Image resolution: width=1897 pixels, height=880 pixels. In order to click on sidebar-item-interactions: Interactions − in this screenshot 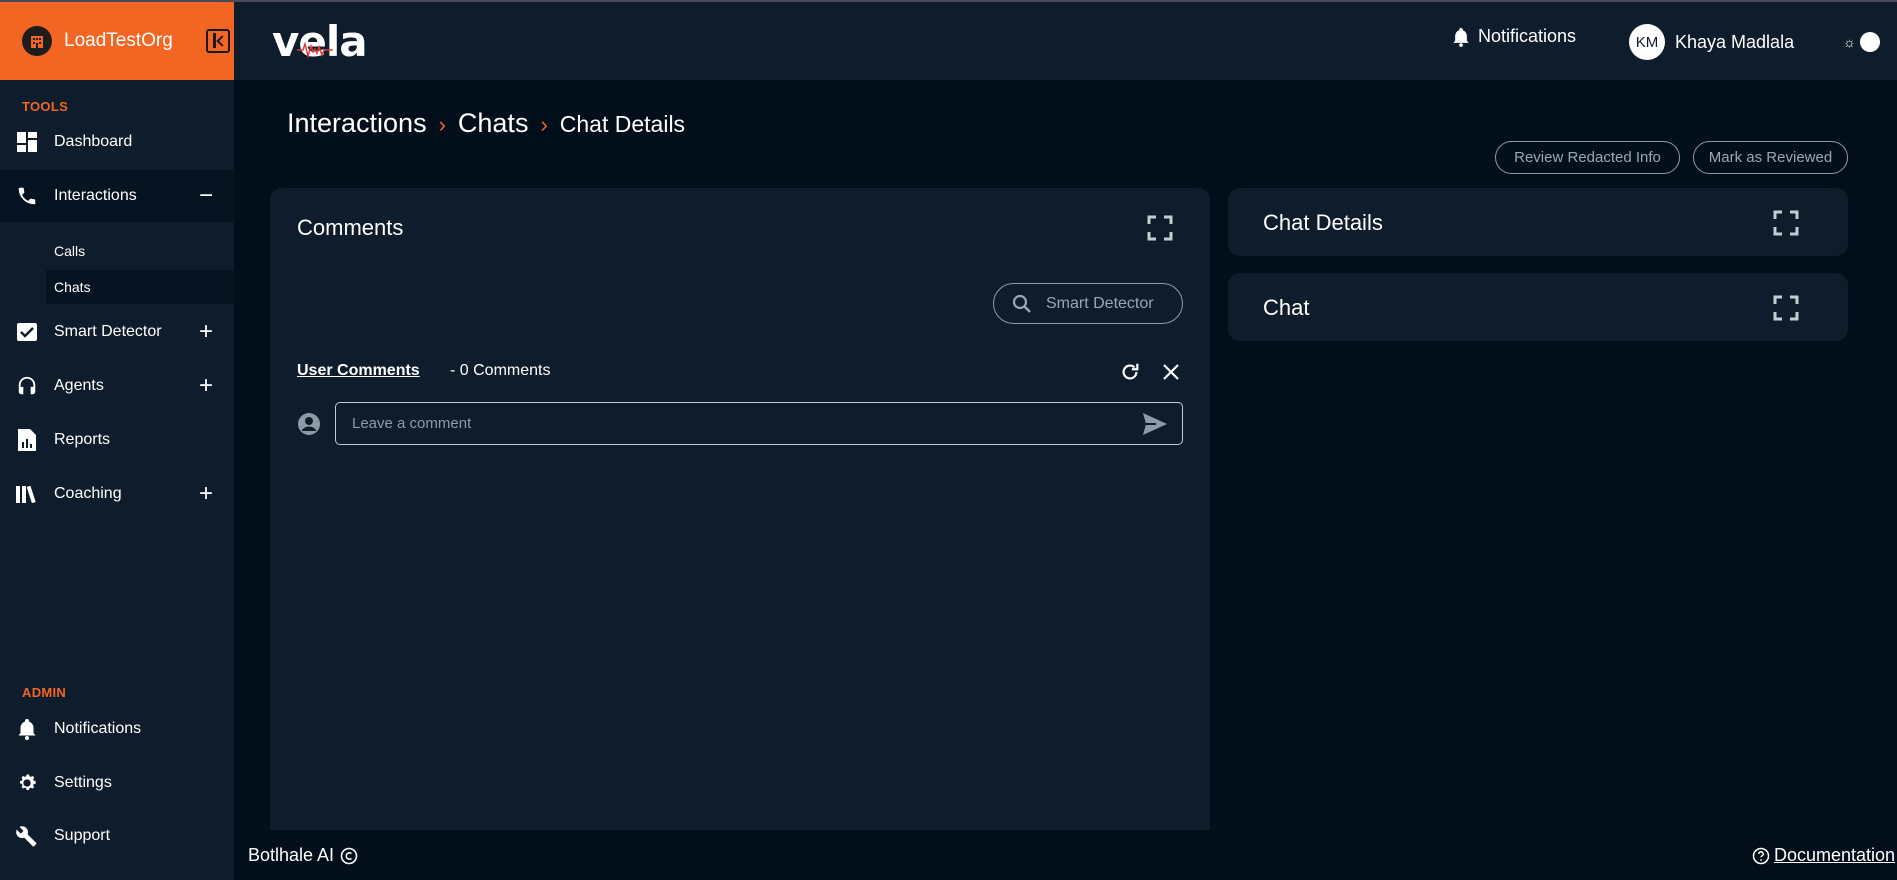, I will do `click(117, 196)`.